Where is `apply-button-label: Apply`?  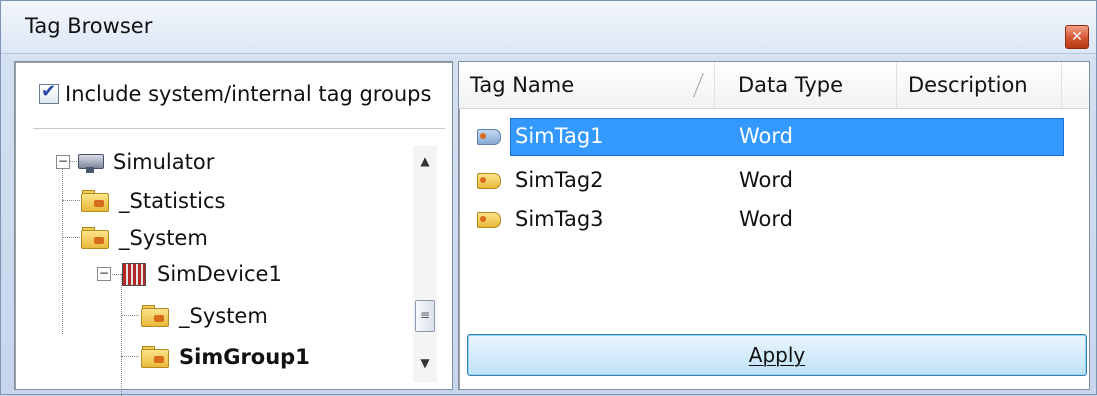
apply-button-label: Apply is located at coordinates (777, 355).